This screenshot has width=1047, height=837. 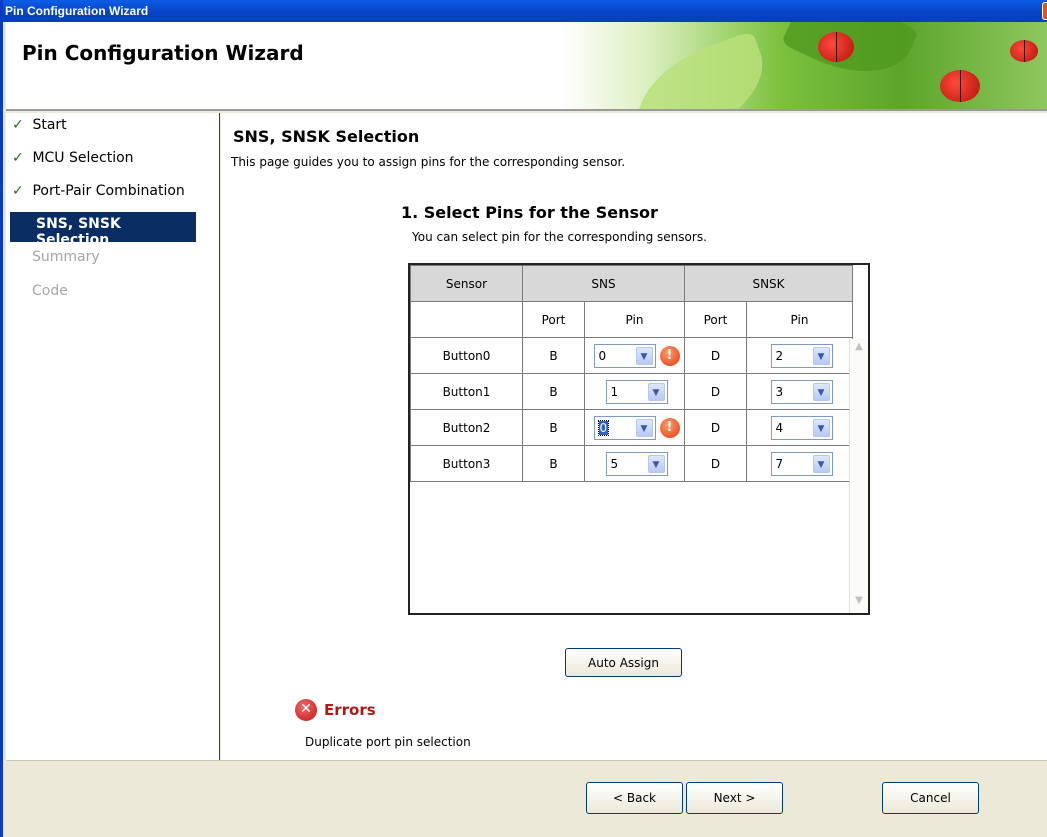 I want to click on step-label: Port-Pair Combination, so click(x=108, y=191).